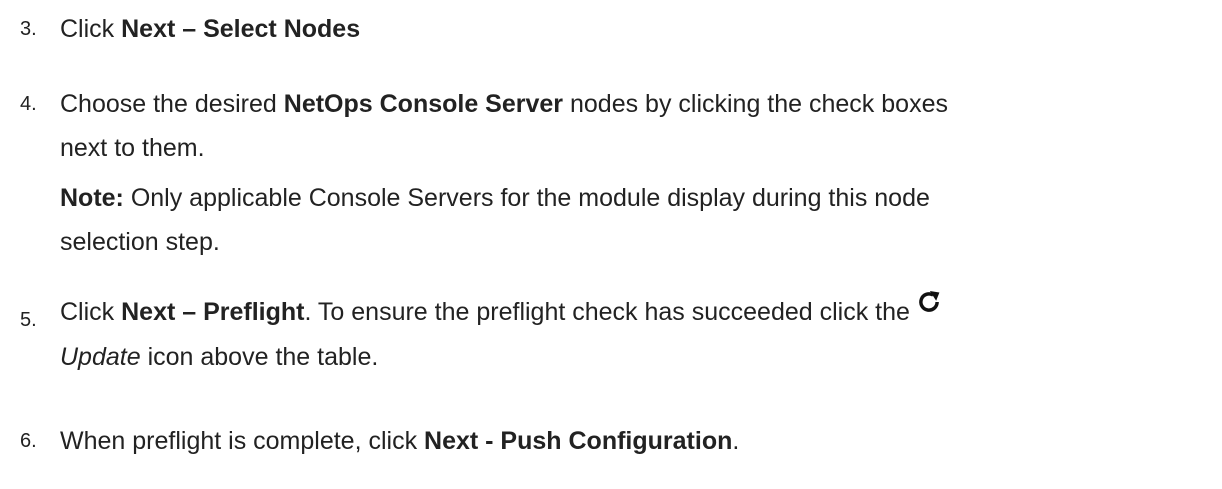 The width and height of the screenshot is (1222, 489). What do you see at coordinates (92, 198) in the screenshot?
I see `note-label: Note:` at bounding box center [92, 198].